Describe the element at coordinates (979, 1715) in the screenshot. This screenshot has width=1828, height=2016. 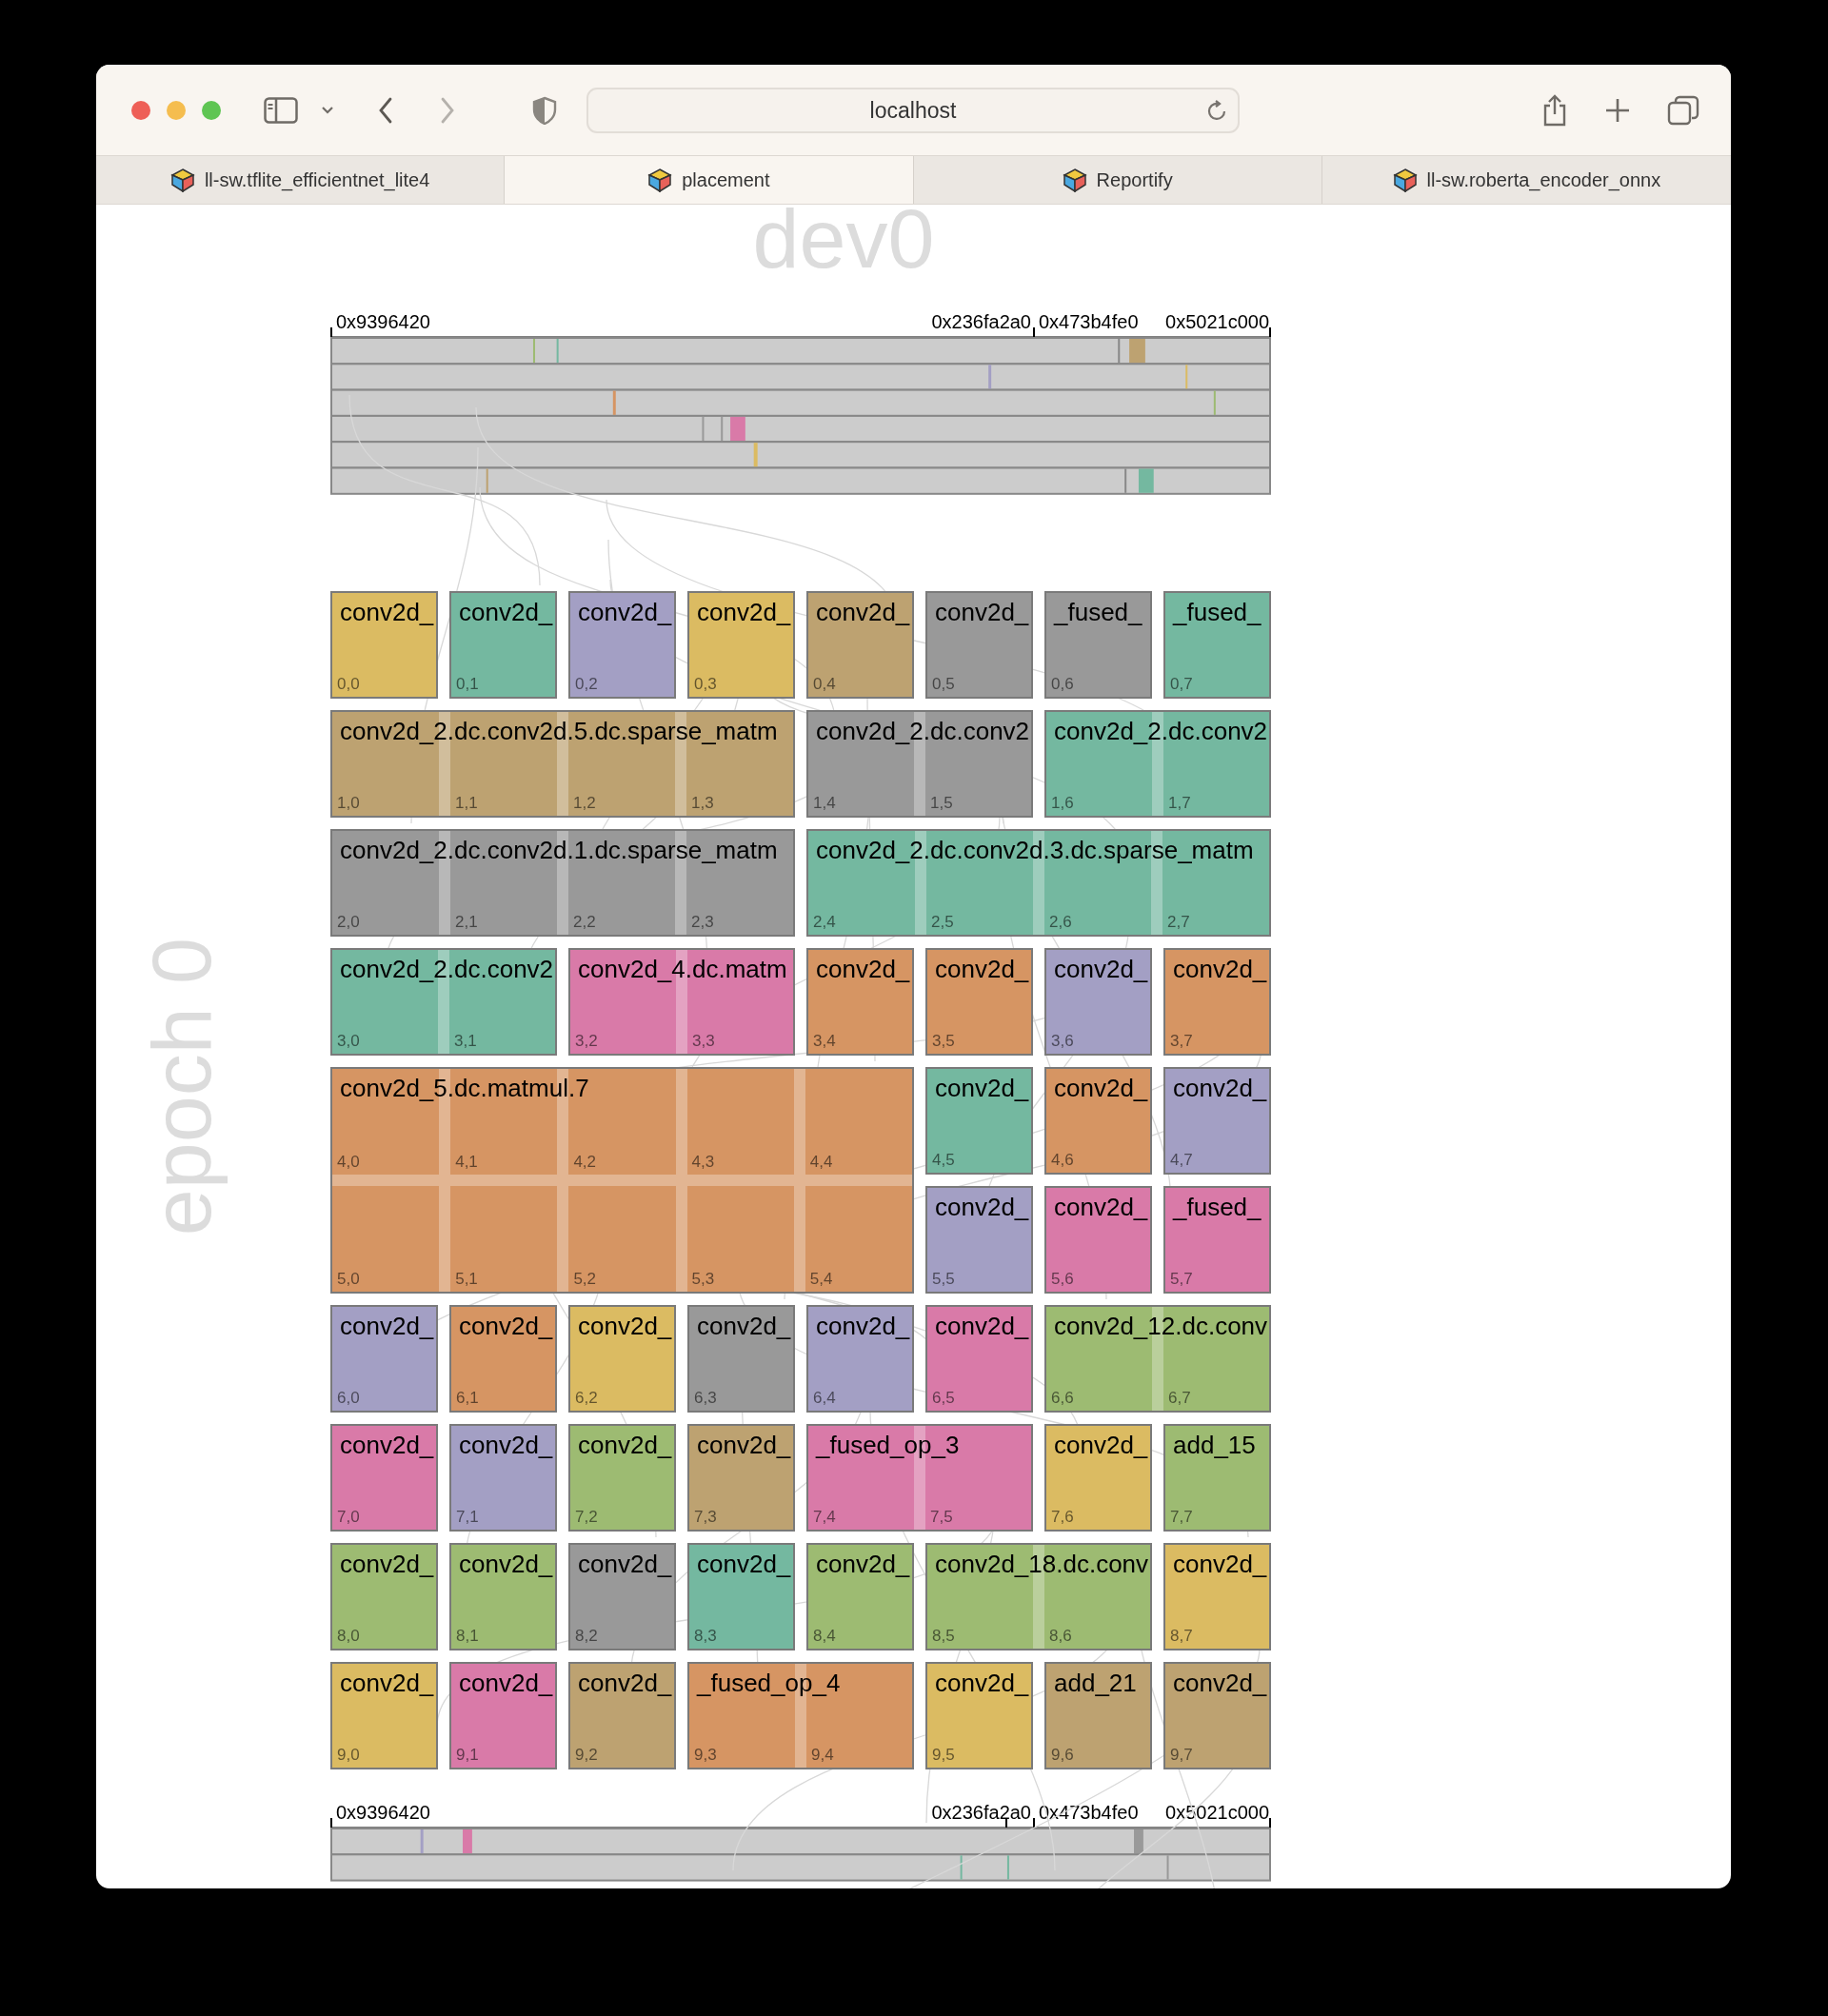
I see `op-block: 9,5 conv2d_` at that location.